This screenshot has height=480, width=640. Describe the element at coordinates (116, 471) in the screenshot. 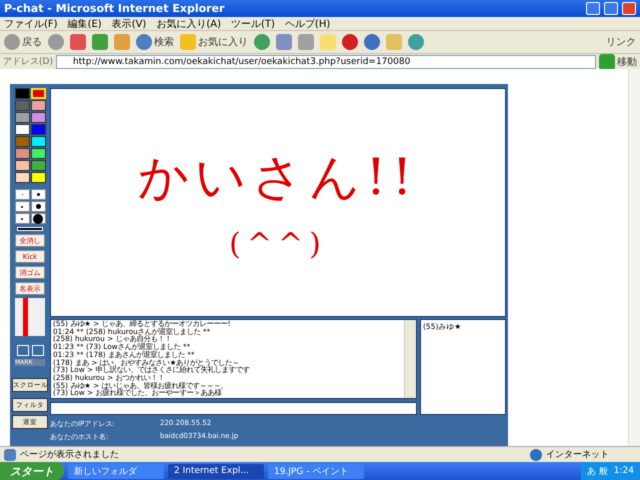

I see `taskbar-button: 新しいフォルダ` at that location.